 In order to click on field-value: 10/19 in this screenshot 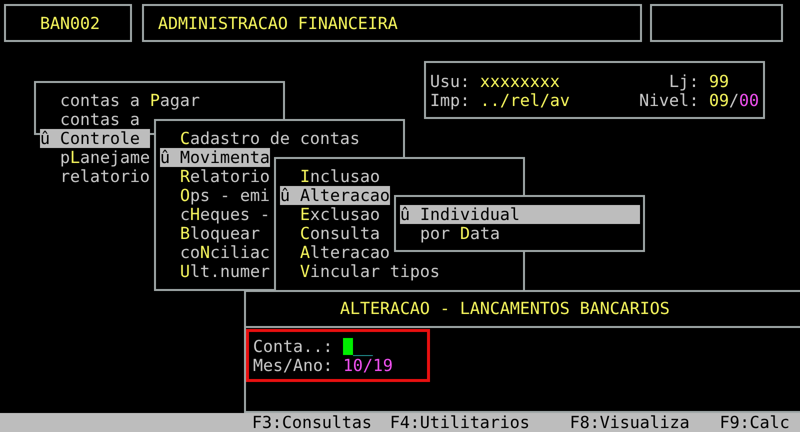, I will do `click(367, 365)`.